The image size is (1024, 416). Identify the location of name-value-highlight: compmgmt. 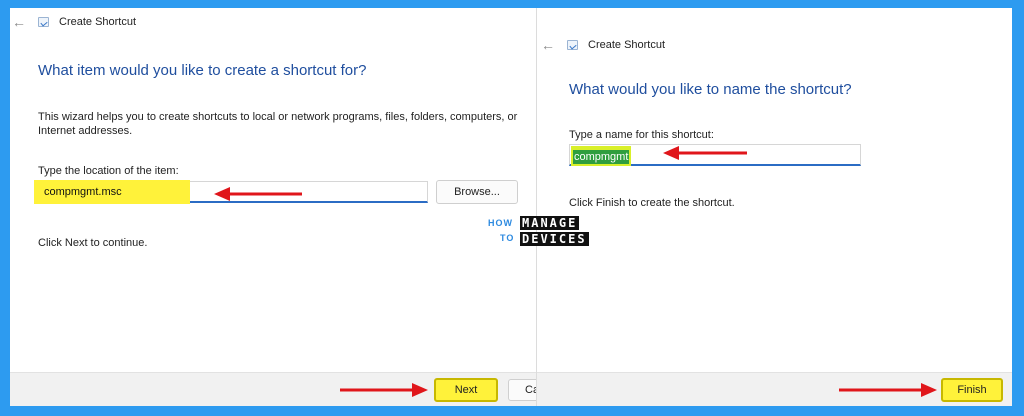
(601, 156).